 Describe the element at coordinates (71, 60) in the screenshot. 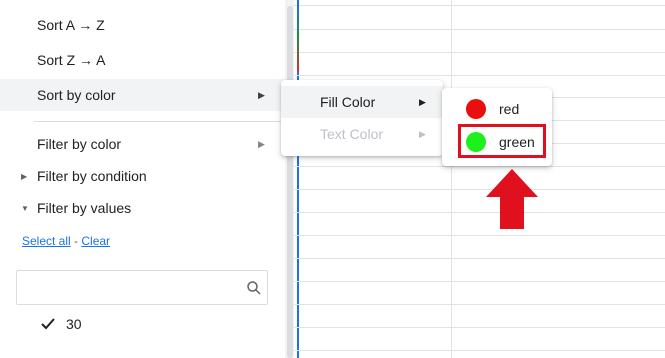

I see `sort-z-a-label: Sort Z → A` at that location.